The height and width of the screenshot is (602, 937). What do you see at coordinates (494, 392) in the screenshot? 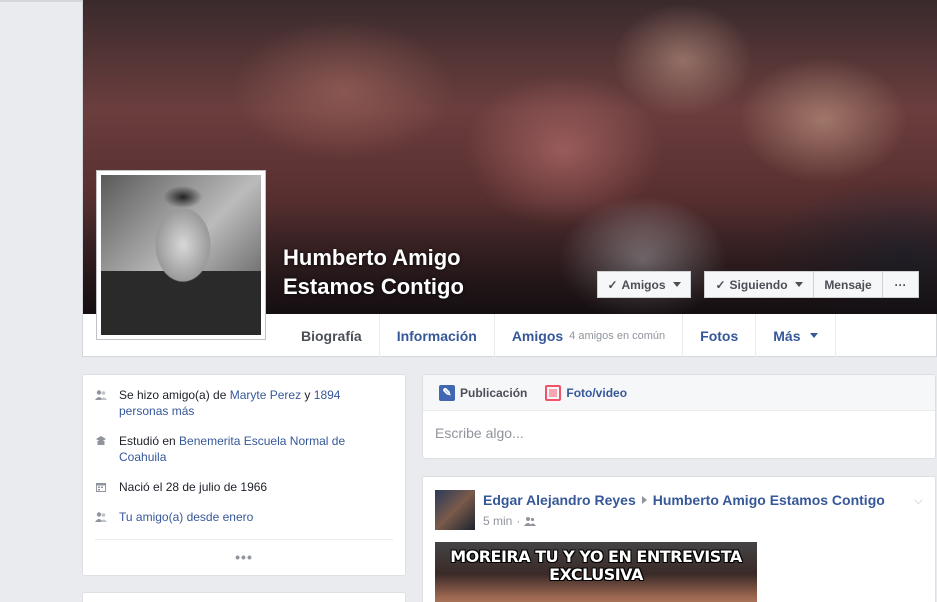
I see `composer-tab-label: Publicación` at bounding box center [494, 392].